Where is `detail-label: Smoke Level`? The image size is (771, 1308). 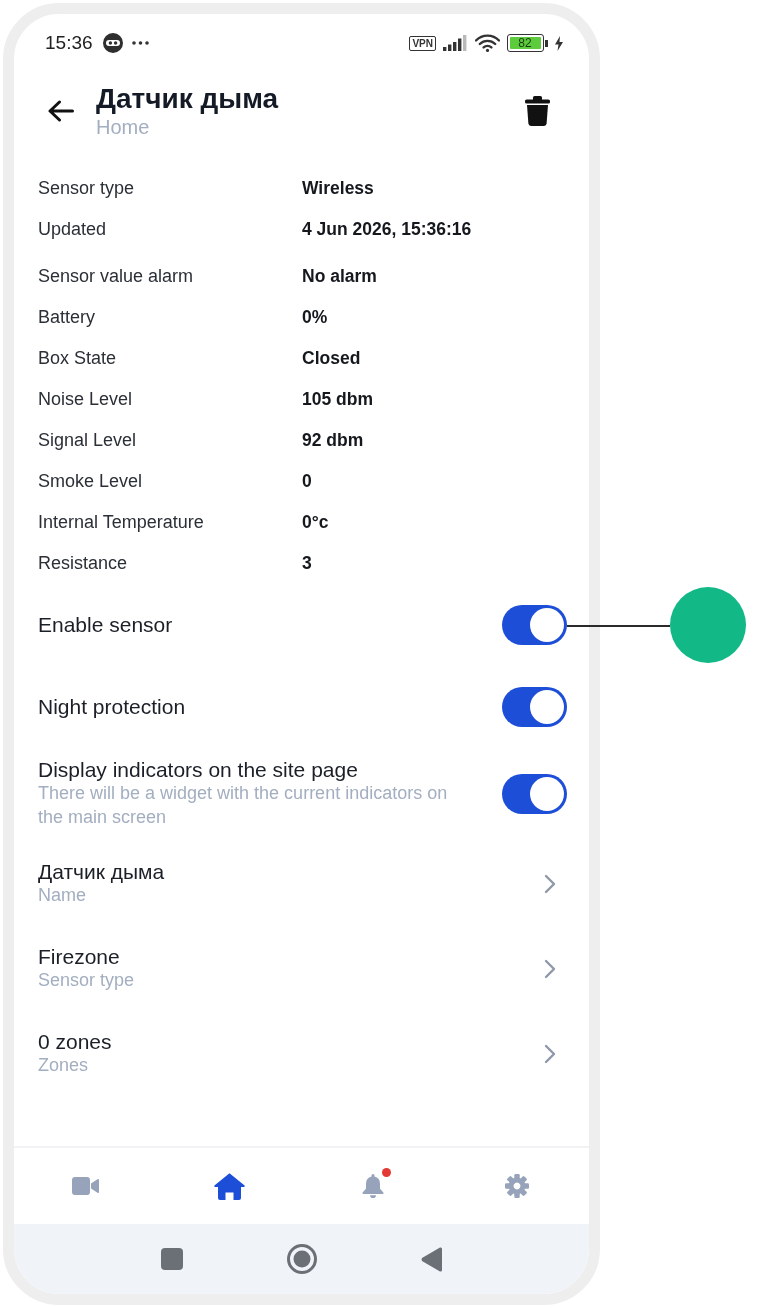 detail-label: Smoke Level is located at coordinates (90, 481).